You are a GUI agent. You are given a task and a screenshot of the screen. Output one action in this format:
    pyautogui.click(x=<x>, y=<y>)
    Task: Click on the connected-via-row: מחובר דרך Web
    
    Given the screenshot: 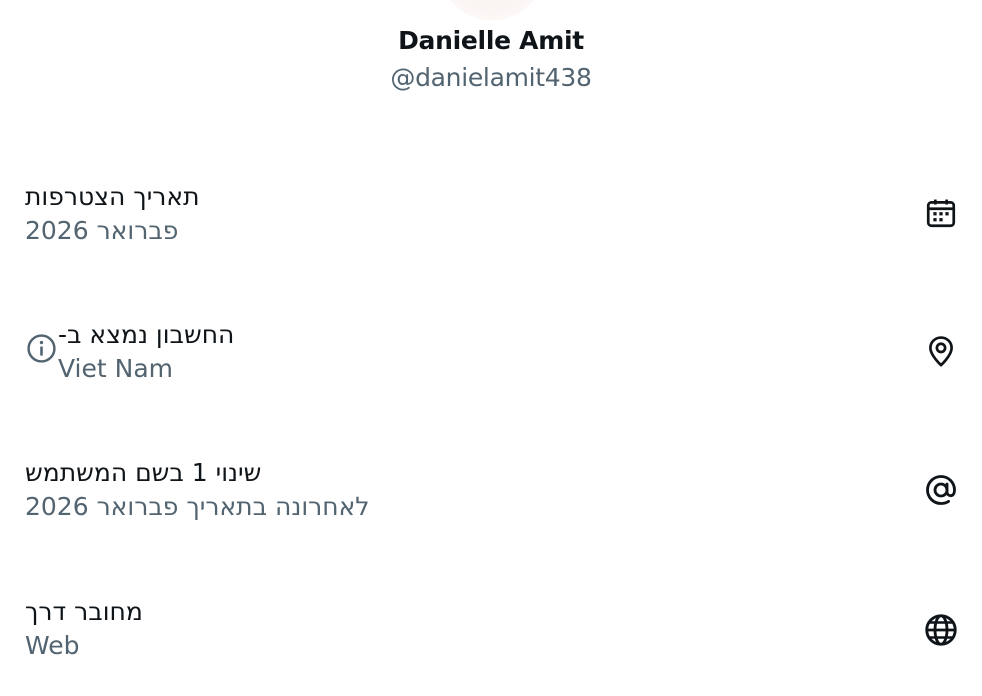 What is the action you would take?
    pyautogui.click(x=491, y=635)
    